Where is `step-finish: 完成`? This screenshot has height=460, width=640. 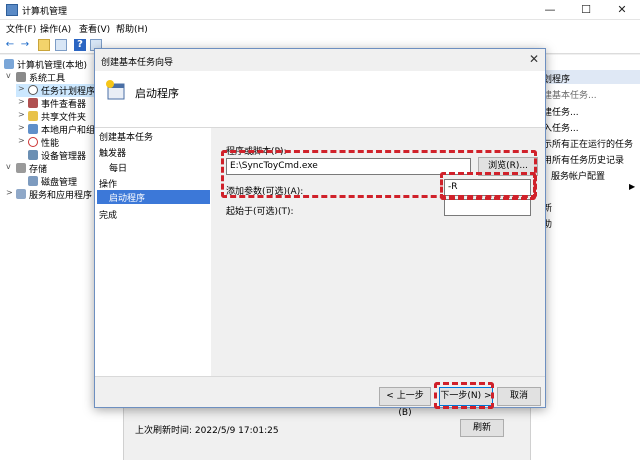 step-finish: 完成 is located at coordinates (108, 216).